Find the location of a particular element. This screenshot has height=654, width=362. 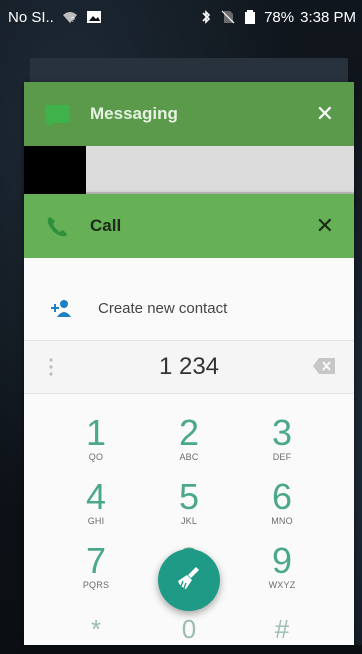

dial-key-0: 0 is located at coordinates (189, 629).